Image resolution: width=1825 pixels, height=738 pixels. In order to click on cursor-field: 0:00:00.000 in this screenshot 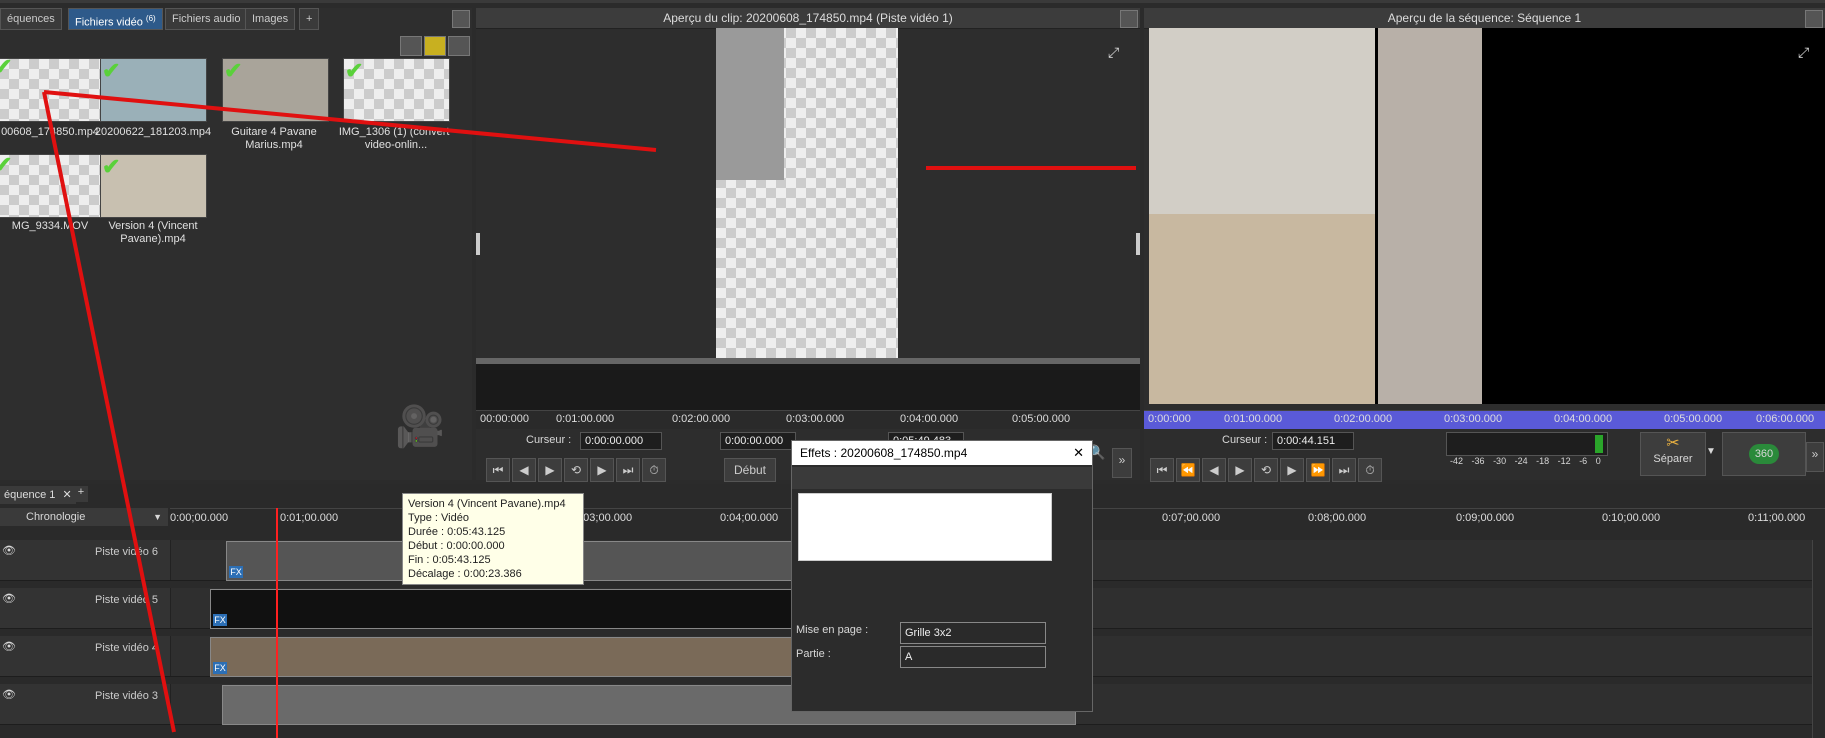, I will do `click(621, 441)`.